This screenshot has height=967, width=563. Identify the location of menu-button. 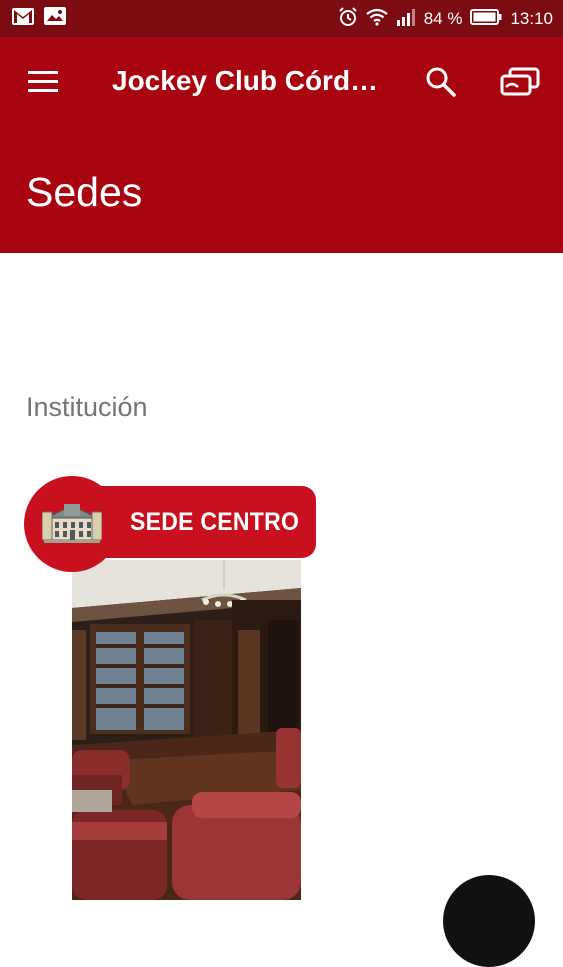
(43, 81).